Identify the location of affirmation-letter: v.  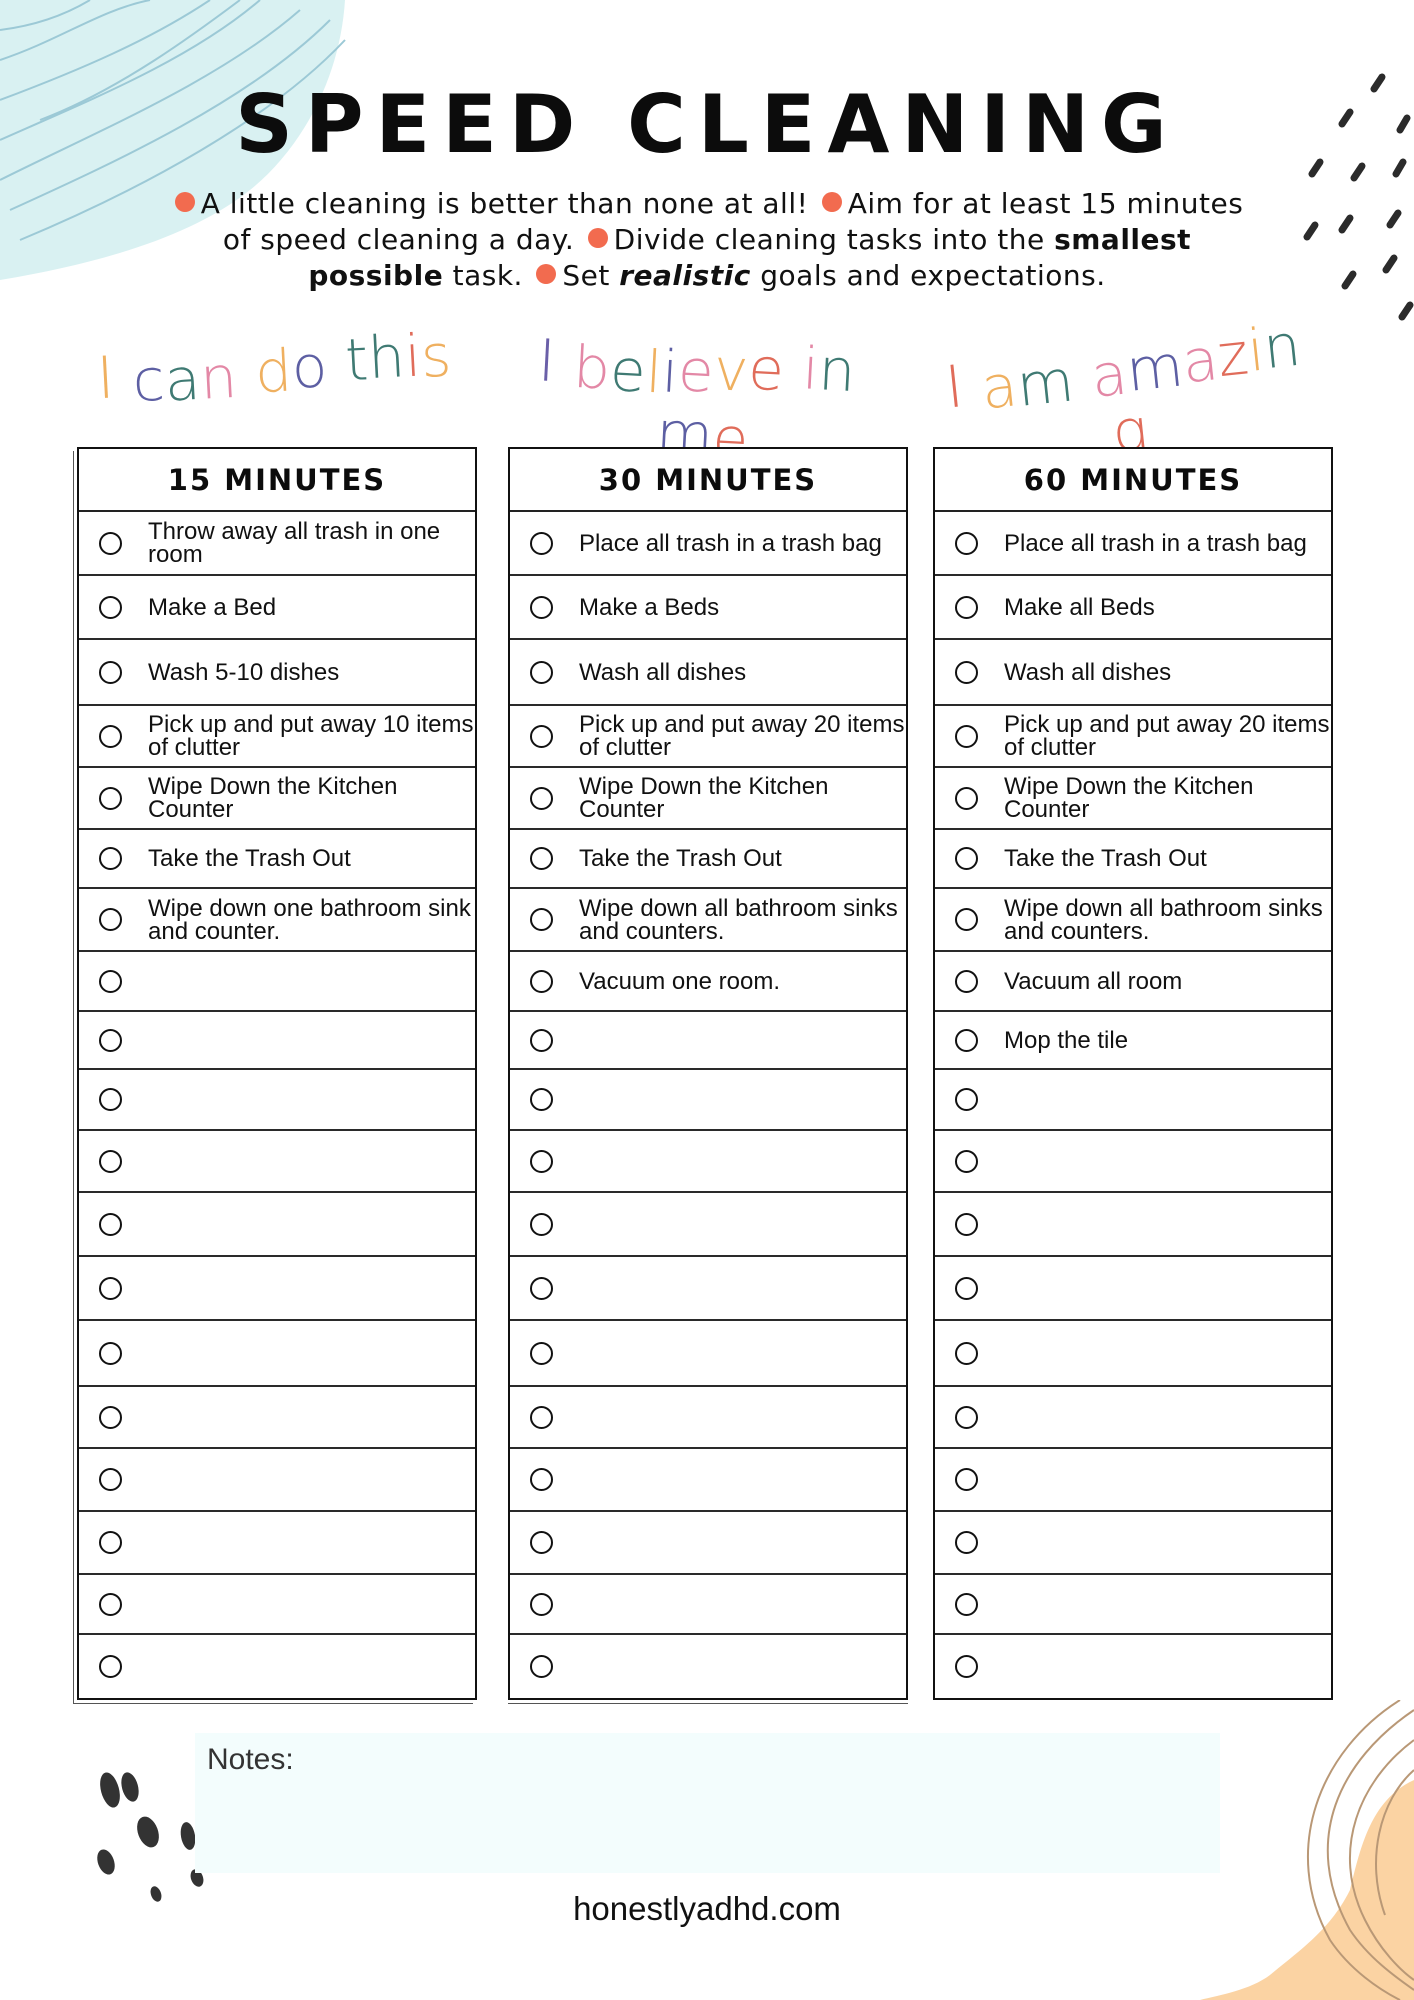
(731, 370).